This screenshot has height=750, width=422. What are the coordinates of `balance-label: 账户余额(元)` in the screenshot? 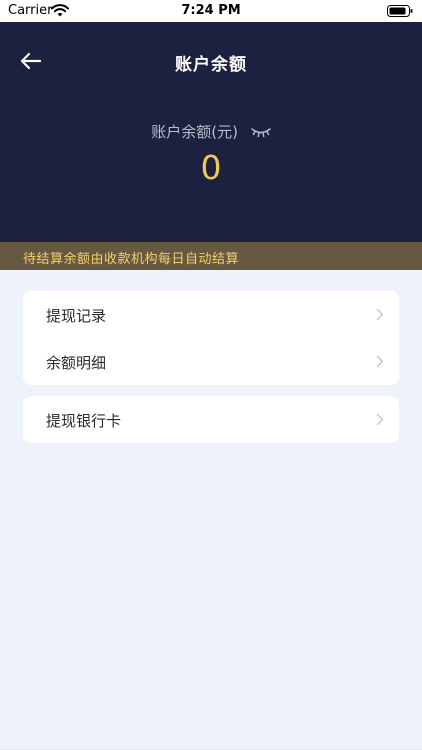 It's located at (194, 132).